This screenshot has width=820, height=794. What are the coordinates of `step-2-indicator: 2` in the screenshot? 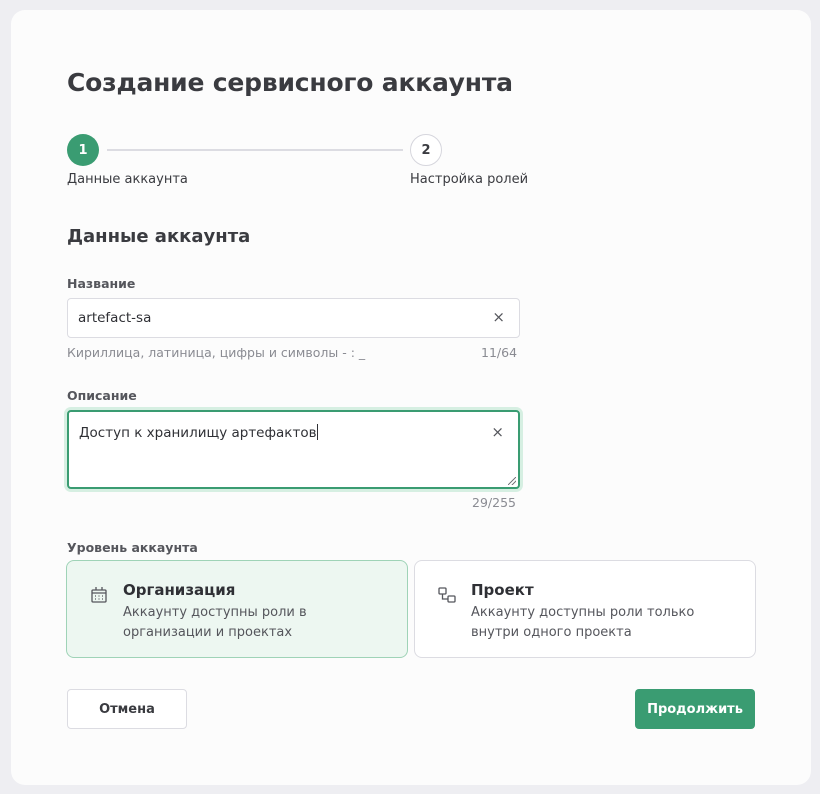 It's located at (426, 150).